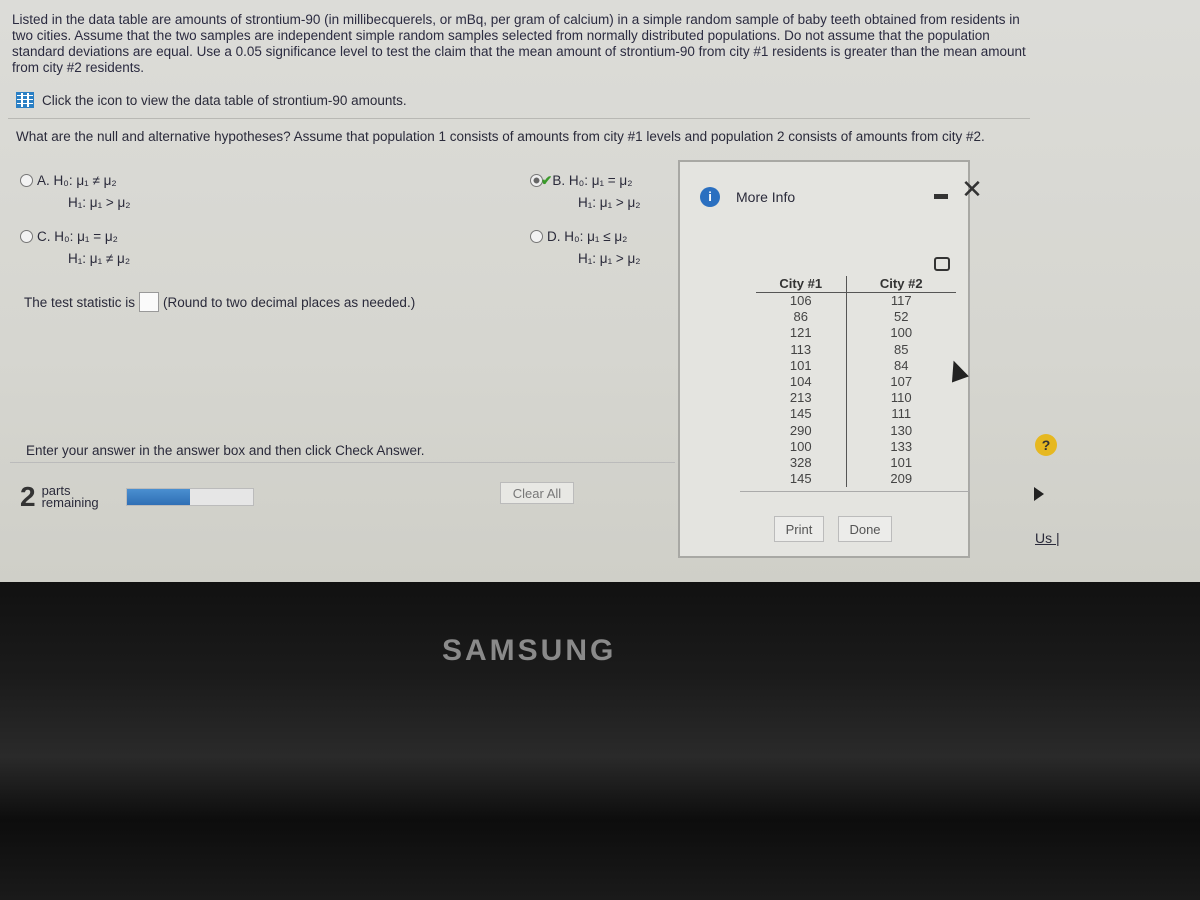  Describe the element at coordinates (529, 650) in the screenshot. I see `brand-logo: SAMSUNG` at that location.